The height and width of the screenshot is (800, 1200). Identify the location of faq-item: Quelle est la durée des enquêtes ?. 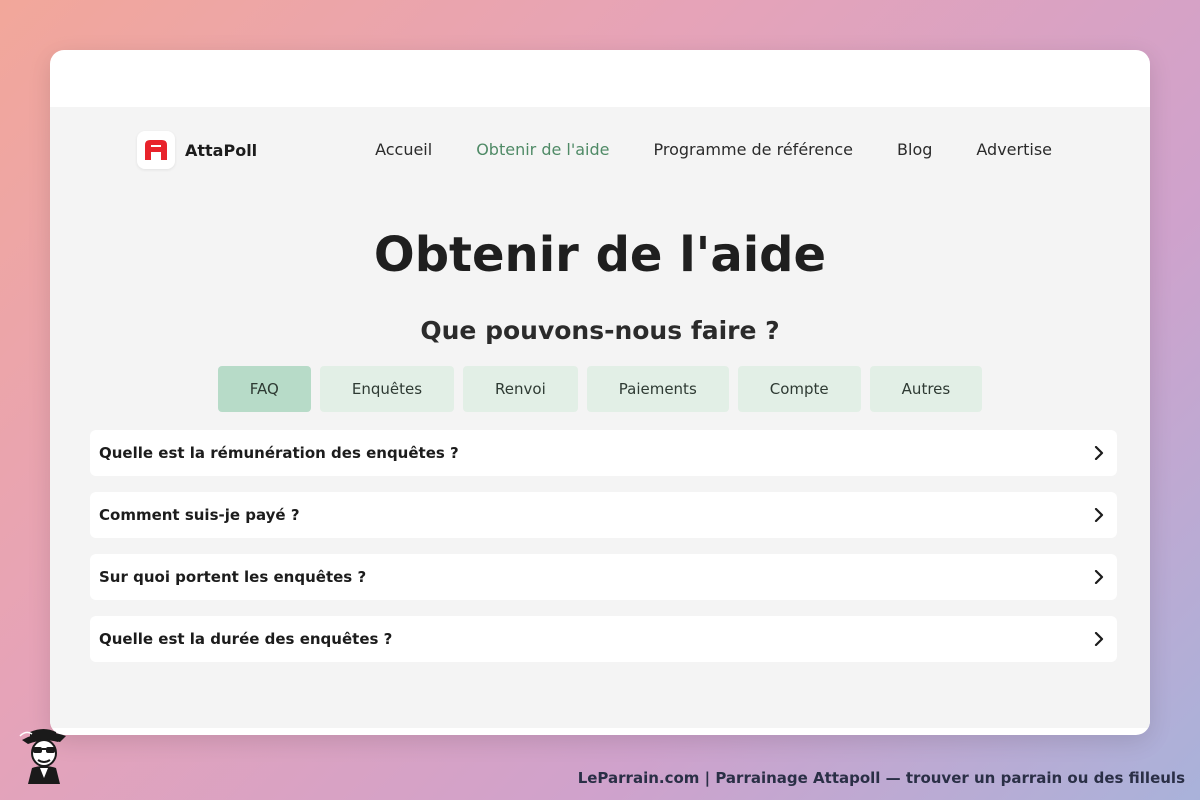
(603, 639).